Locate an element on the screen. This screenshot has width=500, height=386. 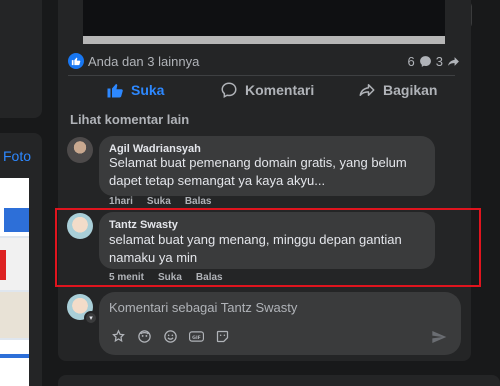
comment-input: Komentari sebagai Tantz Swasty GIF is located at coordinates (280, 323).